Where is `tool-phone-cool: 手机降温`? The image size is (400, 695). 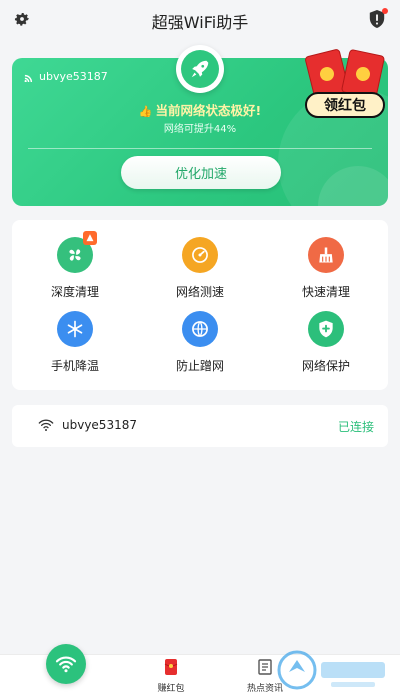
tool-phone-cool: 手机降温 is located at coordinates (75, 342).